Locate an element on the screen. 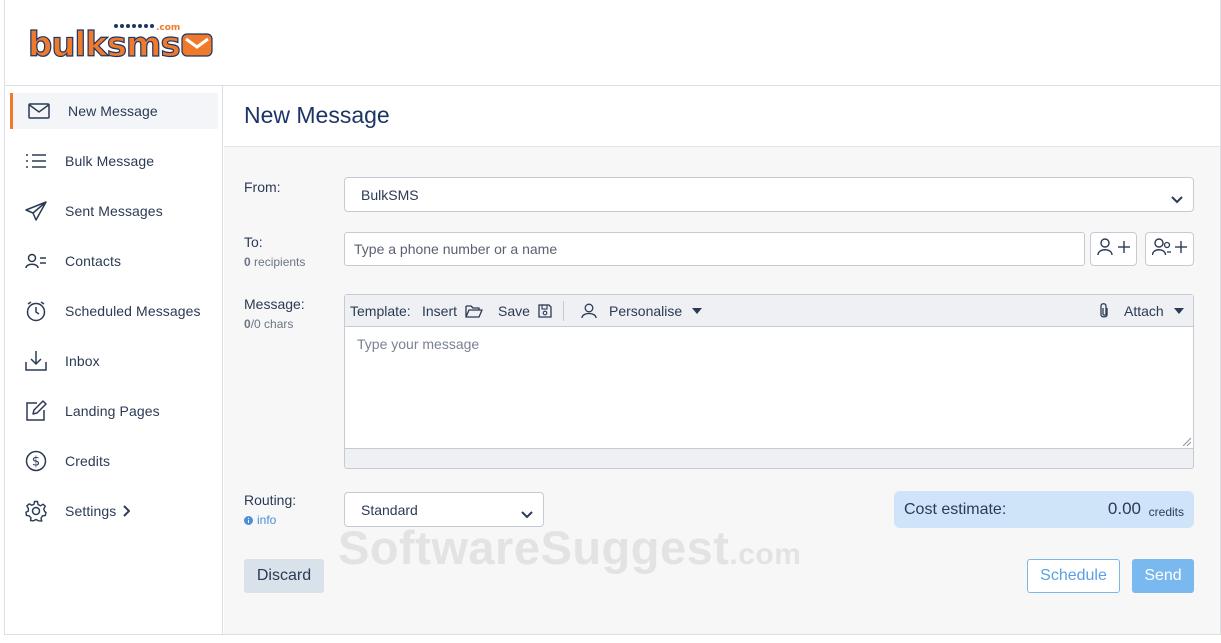 Image resolution: width=1221 pixels, height=643 pixels. message-placeholder: Type your message is located at coordinates (418, 344).